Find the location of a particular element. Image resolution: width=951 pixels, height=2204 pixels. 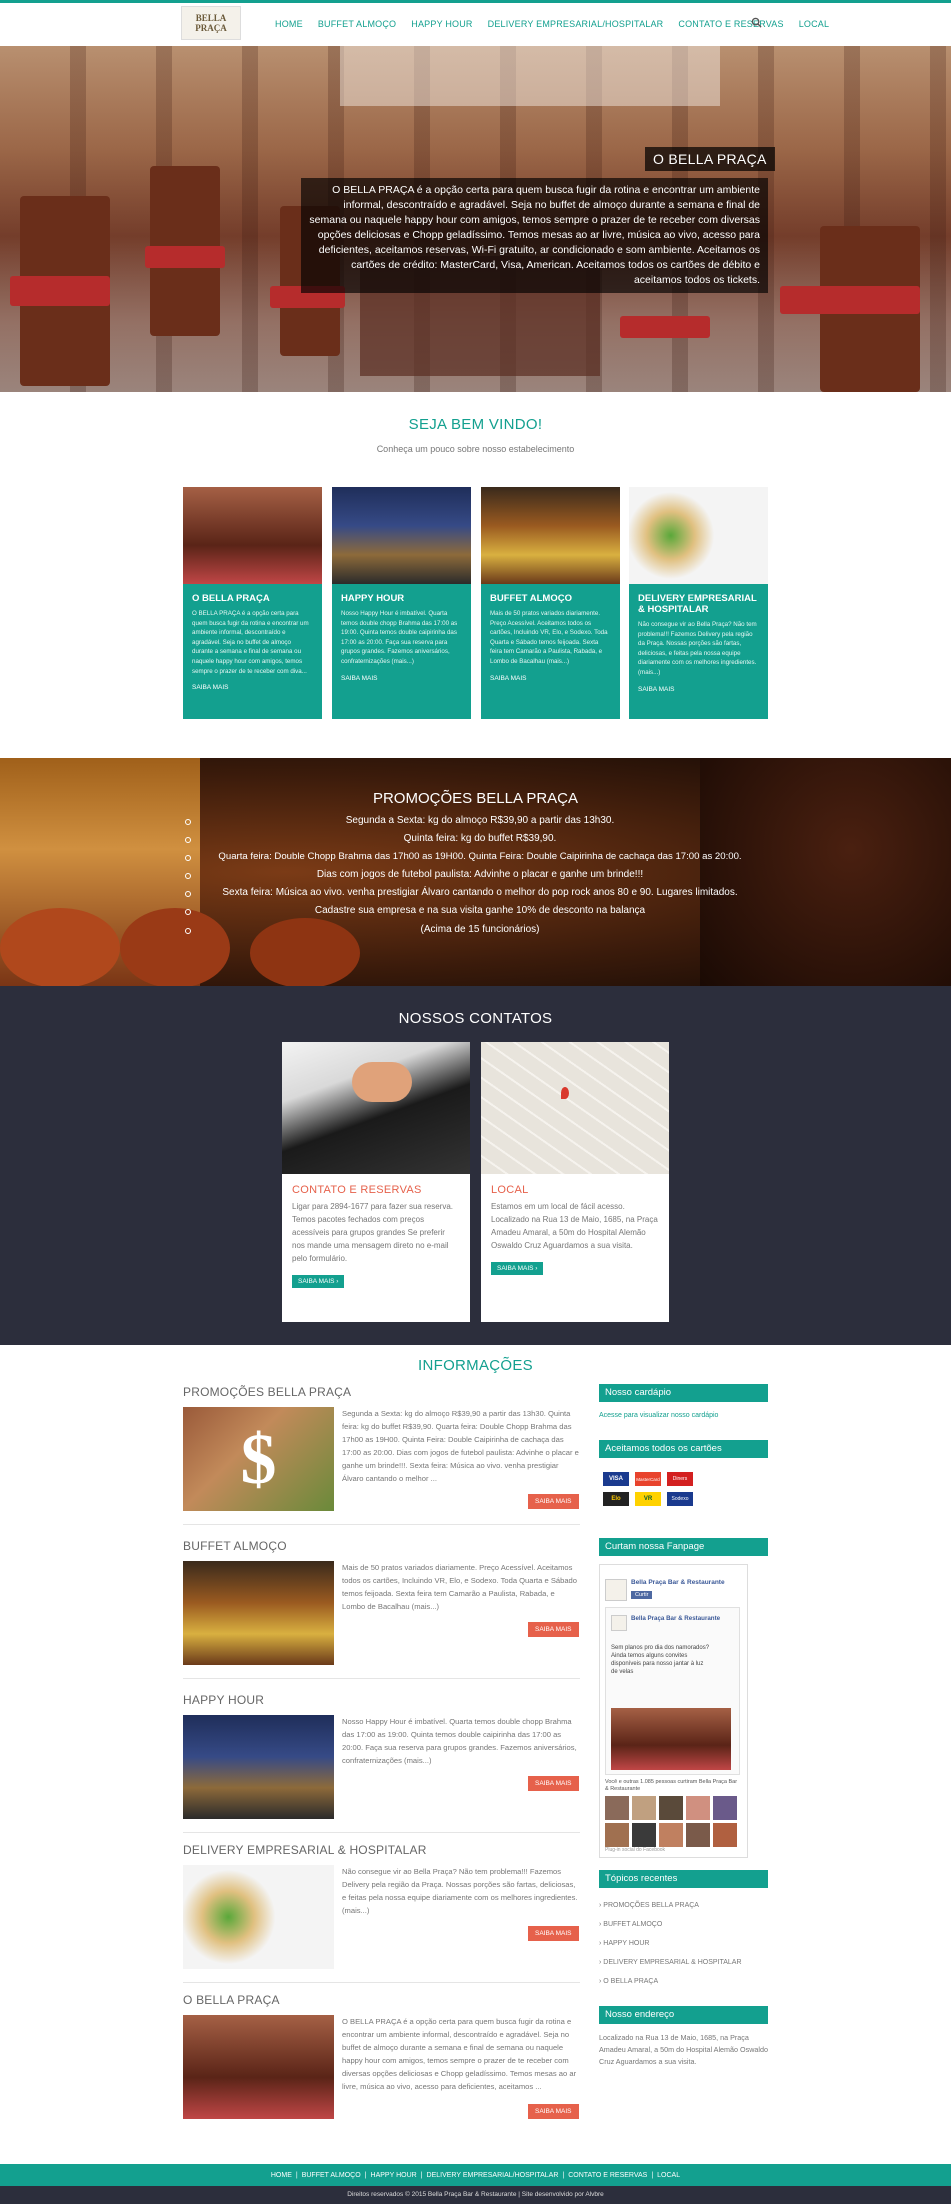

dollar-photo: $ is located at coordinates (258, 1459).